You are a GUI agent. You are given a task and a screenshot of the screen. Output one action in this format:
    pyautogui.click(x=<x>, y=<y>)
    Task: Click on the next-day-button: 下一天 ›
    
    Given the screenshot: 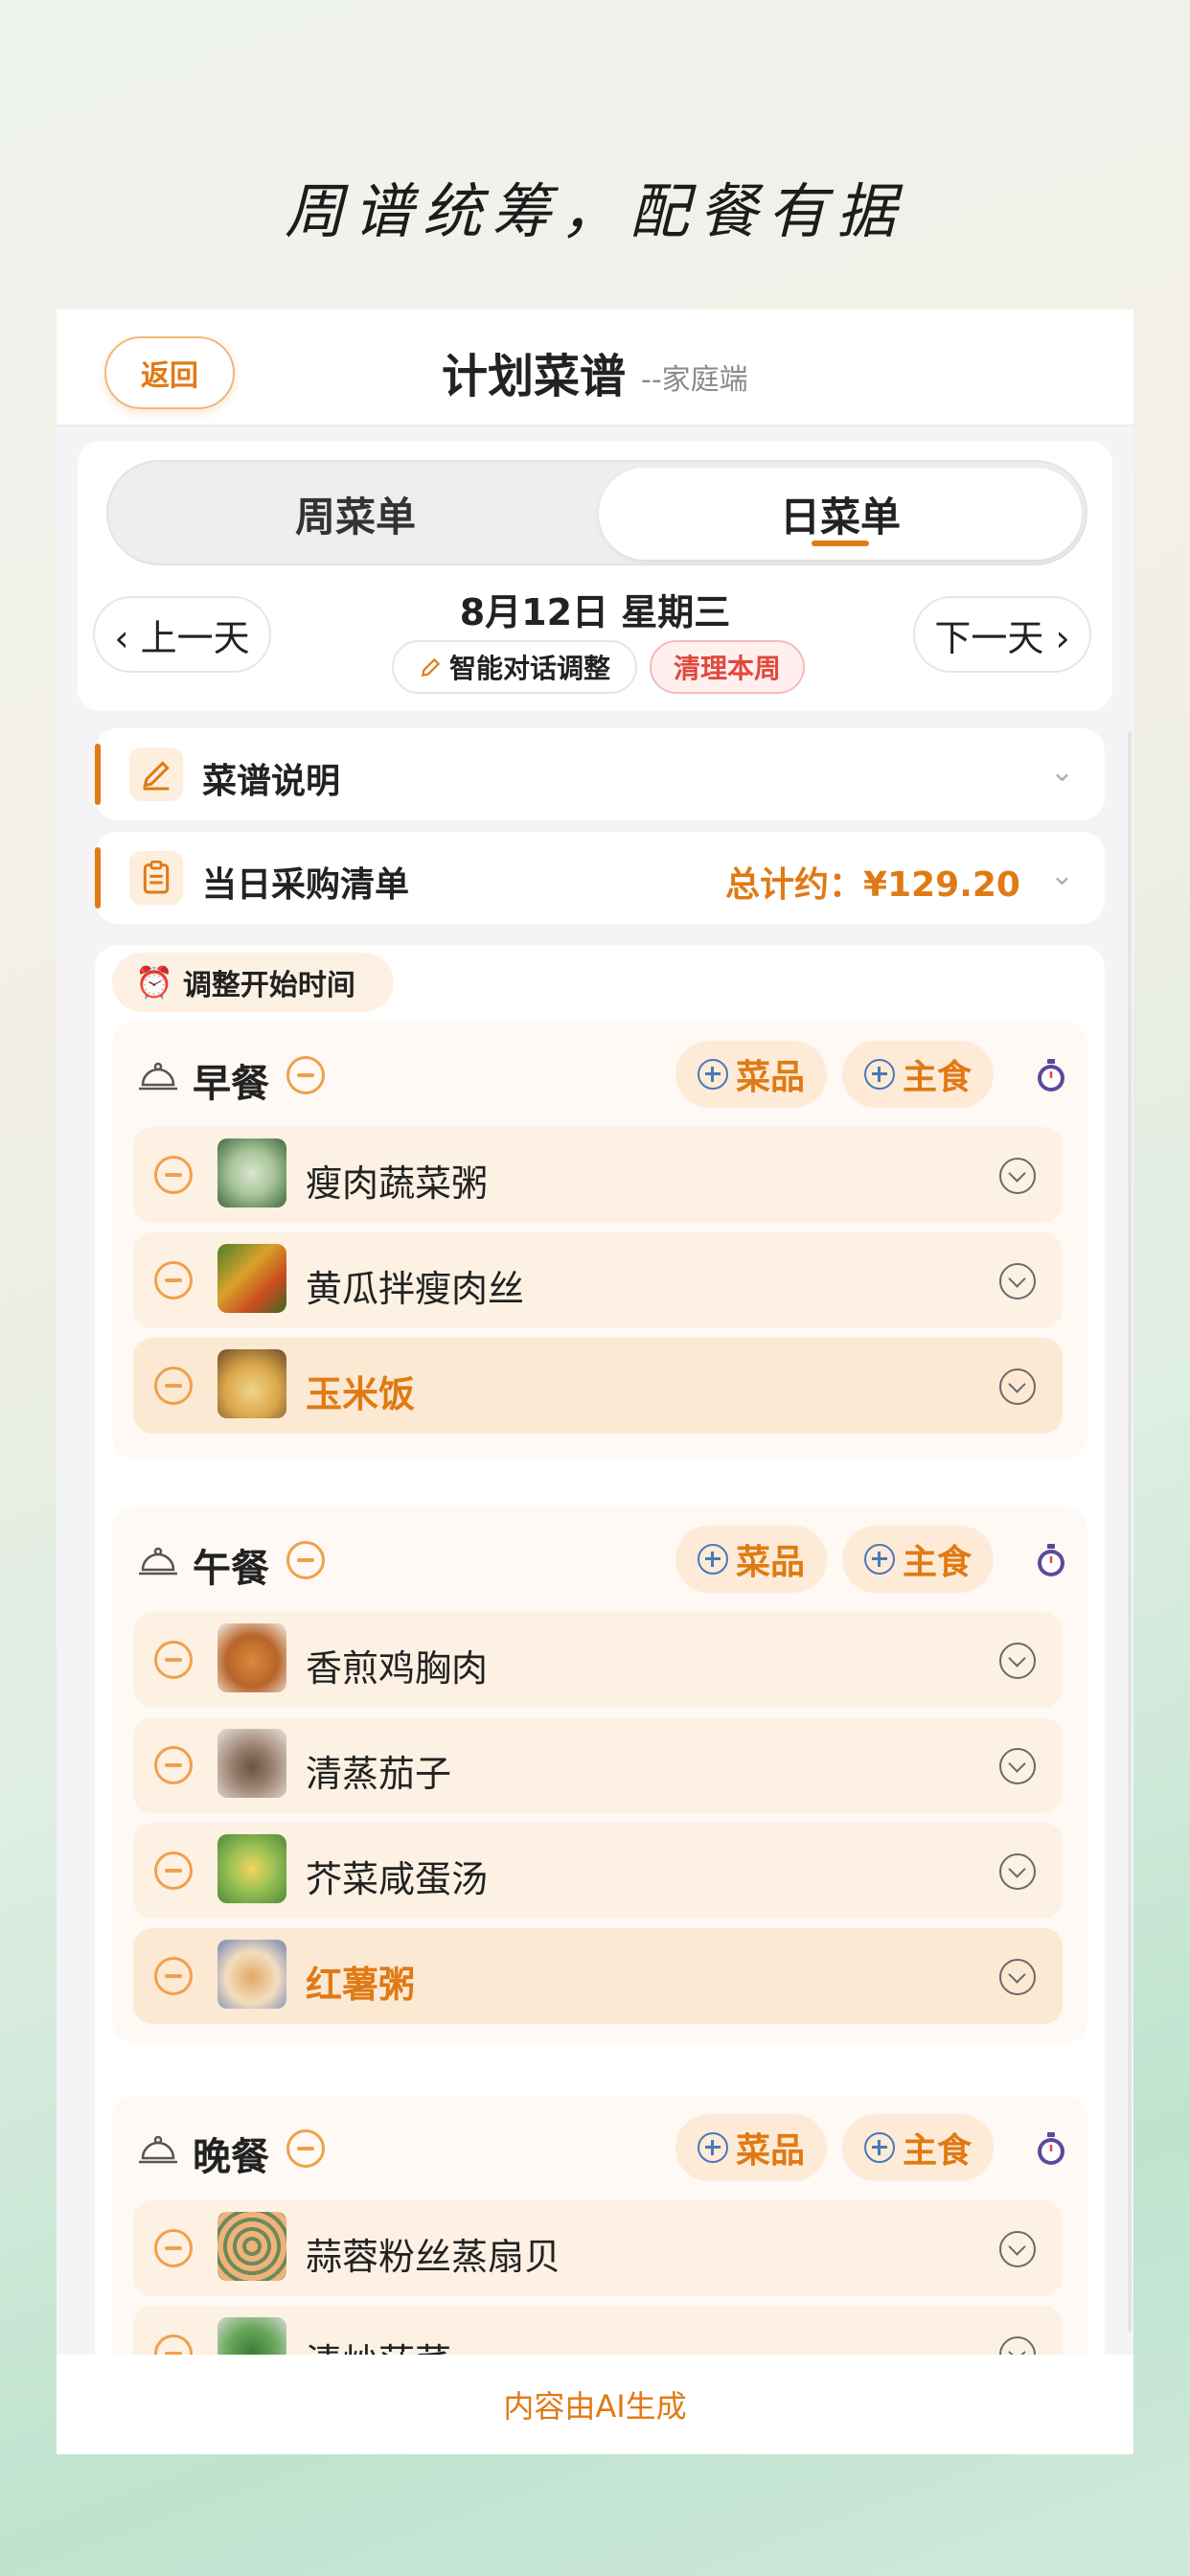 What is the action you would take?
    pyautogui.click(x=1002, y=634)
    